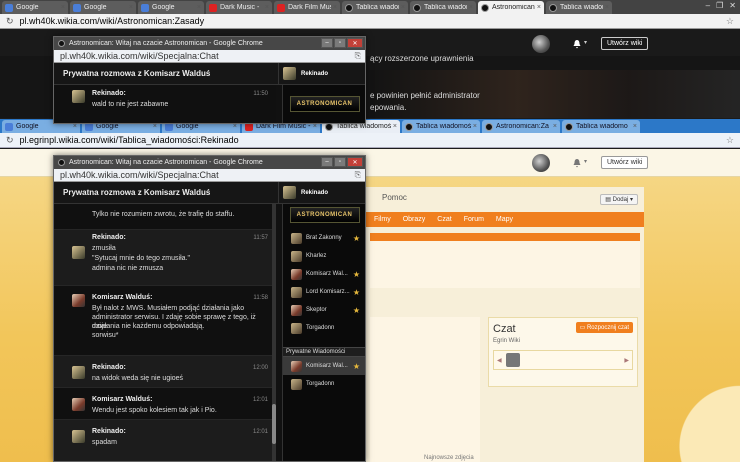 The height and width of the screenshot is (462, 740). I want to click on add-button: ▤ Dodaj ▾, so click(619, 199).